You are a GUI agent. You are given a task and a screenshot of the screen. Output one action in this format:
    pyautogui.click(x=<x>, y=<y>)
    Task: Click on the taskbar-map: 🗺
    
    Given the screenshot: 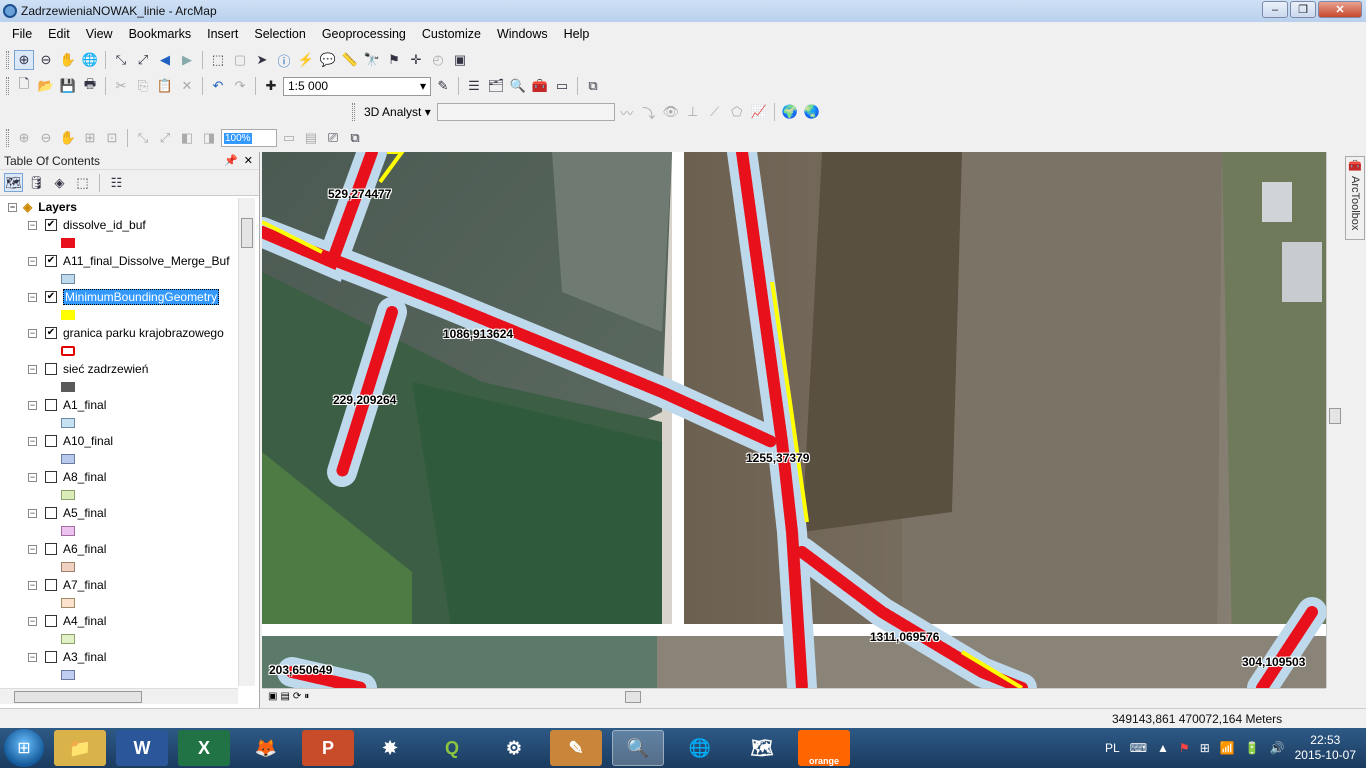 What is the action you would take?
    pyautogui.click(x=762, y=748)
    